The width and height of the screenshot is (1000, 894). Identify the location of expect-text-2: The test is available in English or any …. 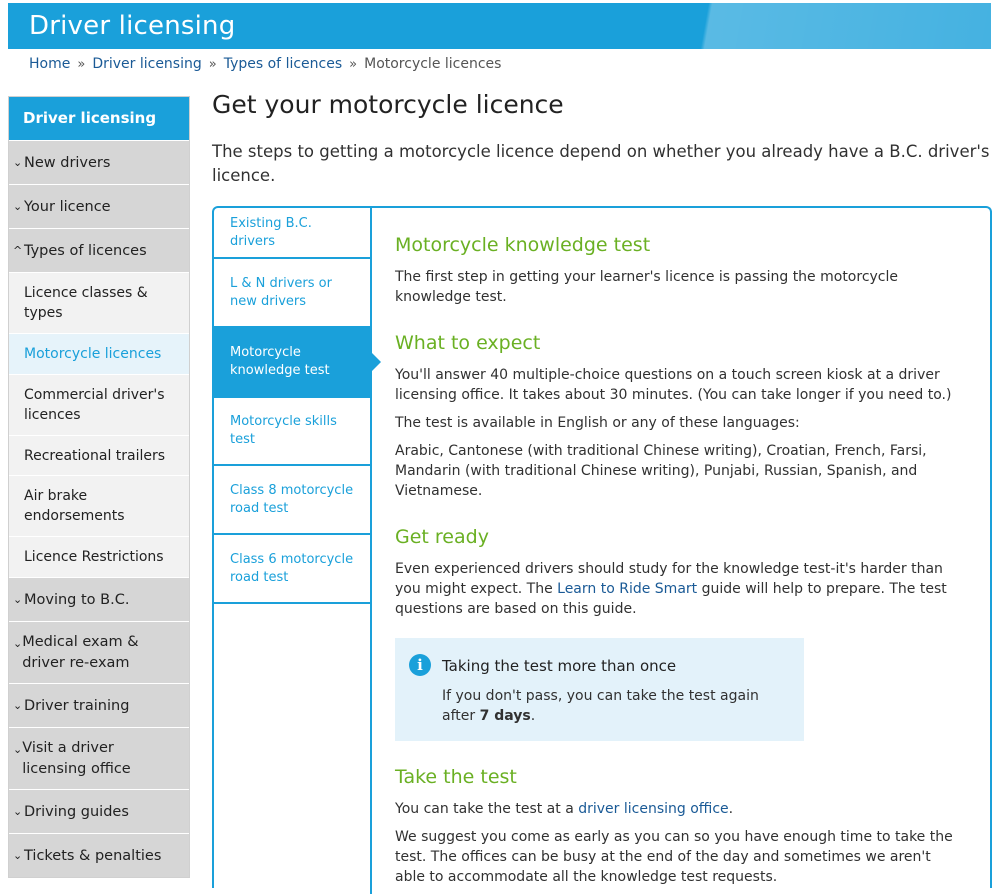
(597, 423).